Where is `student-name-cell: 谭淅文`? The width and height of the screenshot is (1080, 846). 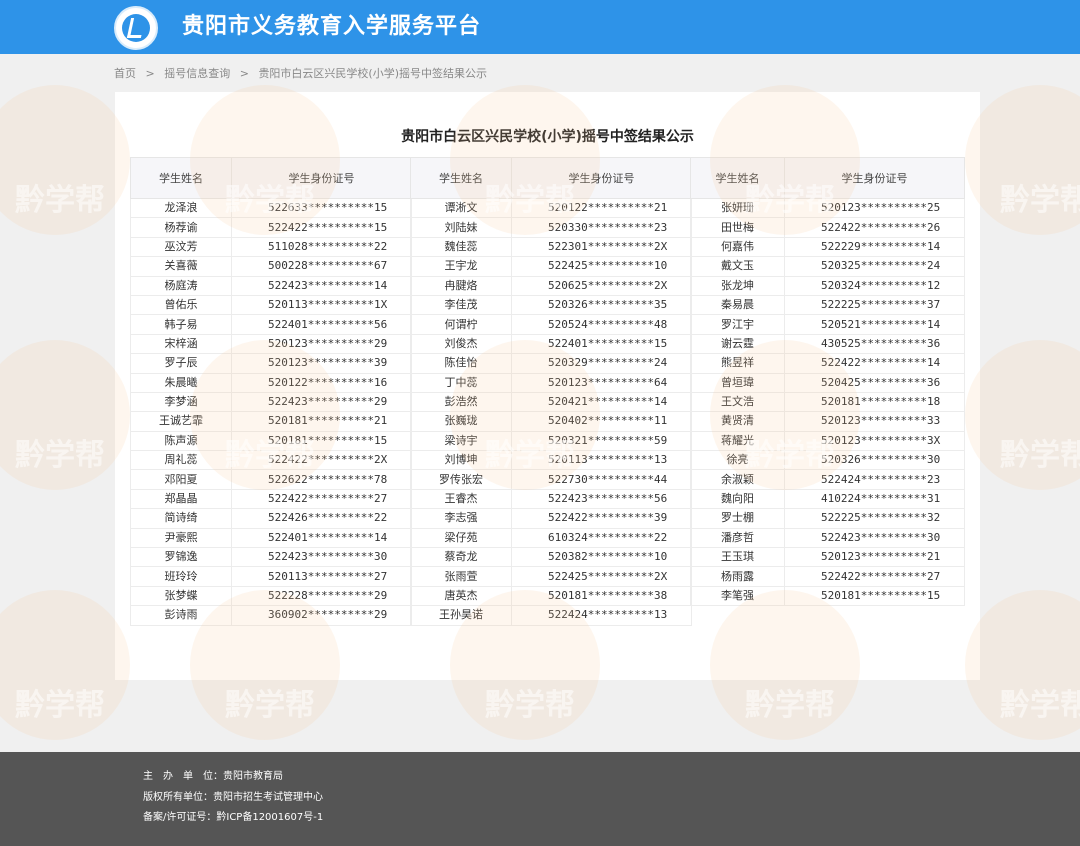 student-name-cell: 谭淅文 is located at coordinates (461, 208).